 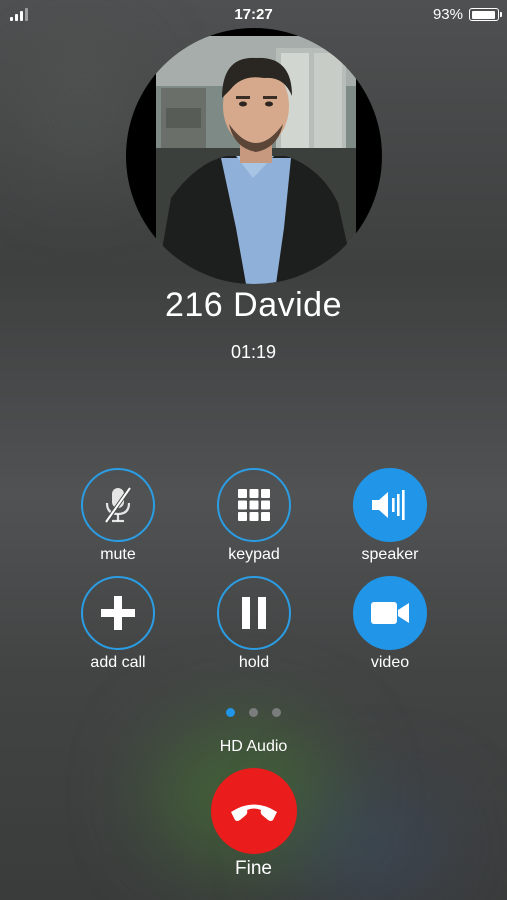 I want to click on audio-quality-label: HD Audio, so click(x=253, y=746).